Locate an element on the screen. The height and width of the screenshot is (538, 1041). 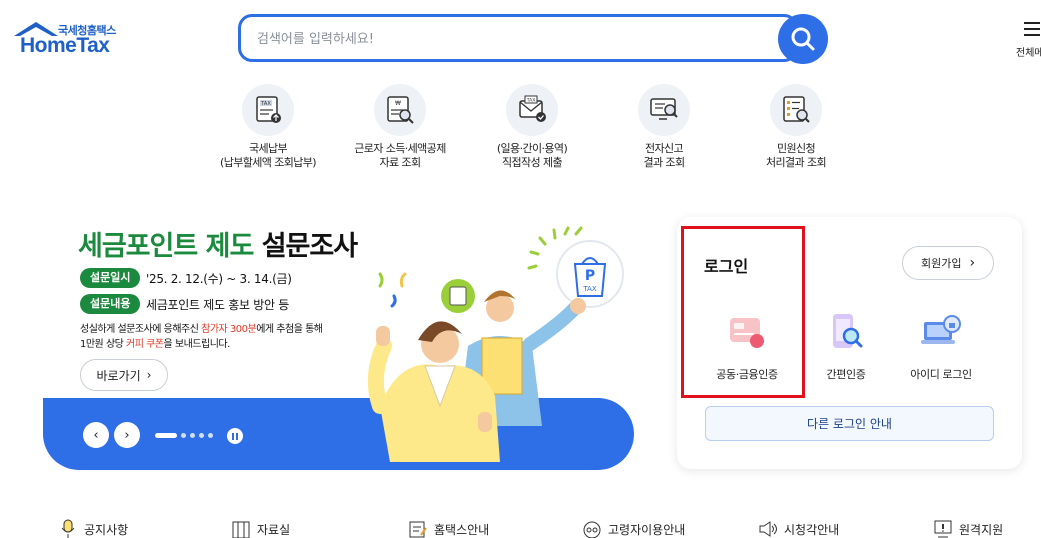
quick-label-line2: 처리결과 조회 is located at coordinates (796, 162).